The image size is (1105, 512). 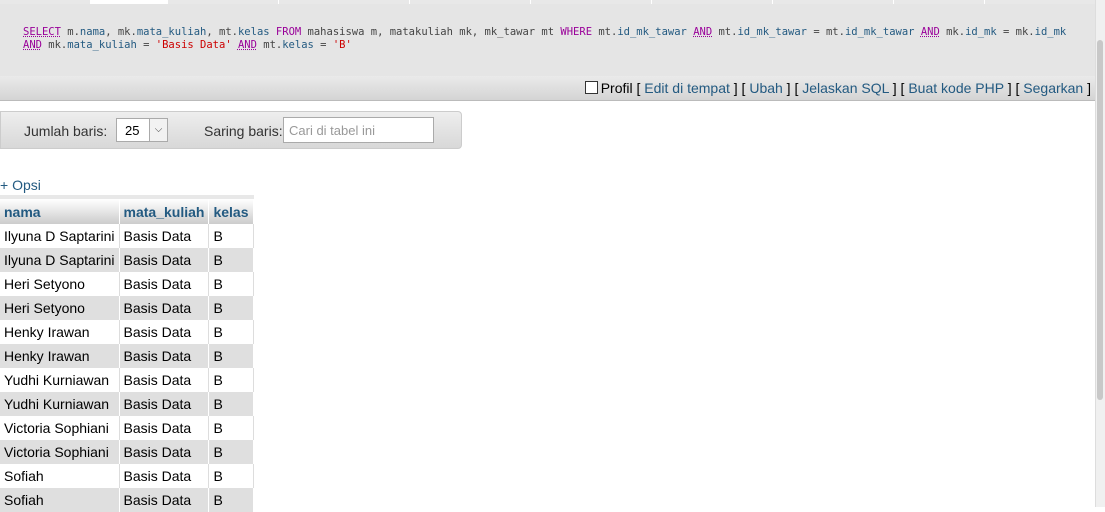 What do you see at coordinates (845, 88) in the screenshot?
I see `explain-sql-link: Jelaskan SQL` at bounding box center [845, 88].